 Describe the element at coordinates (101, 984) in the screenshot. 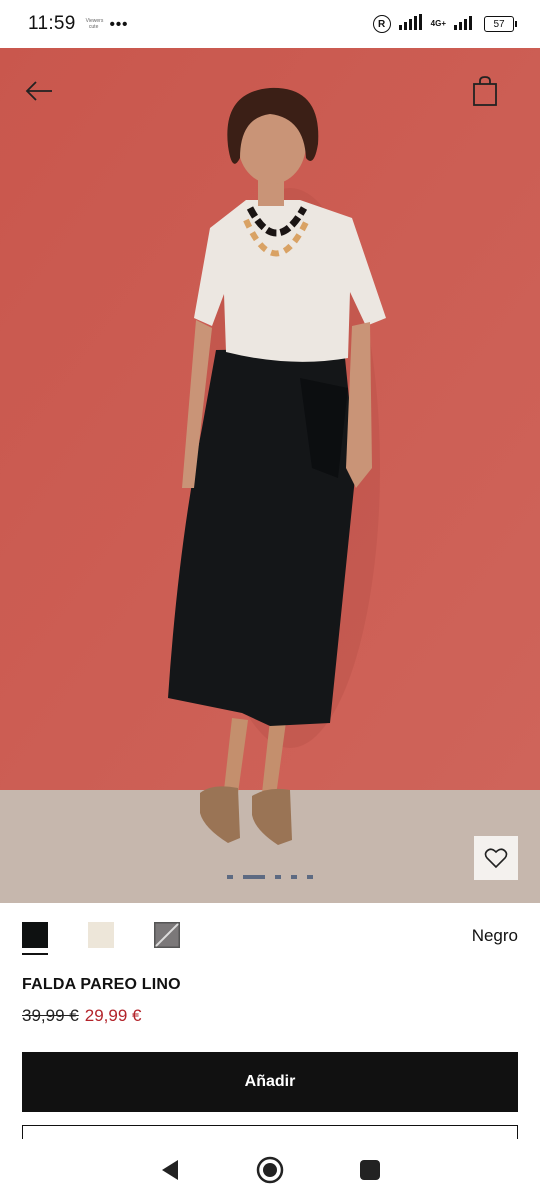

I see `product-name: FALDA PAREO LINO` at that location.